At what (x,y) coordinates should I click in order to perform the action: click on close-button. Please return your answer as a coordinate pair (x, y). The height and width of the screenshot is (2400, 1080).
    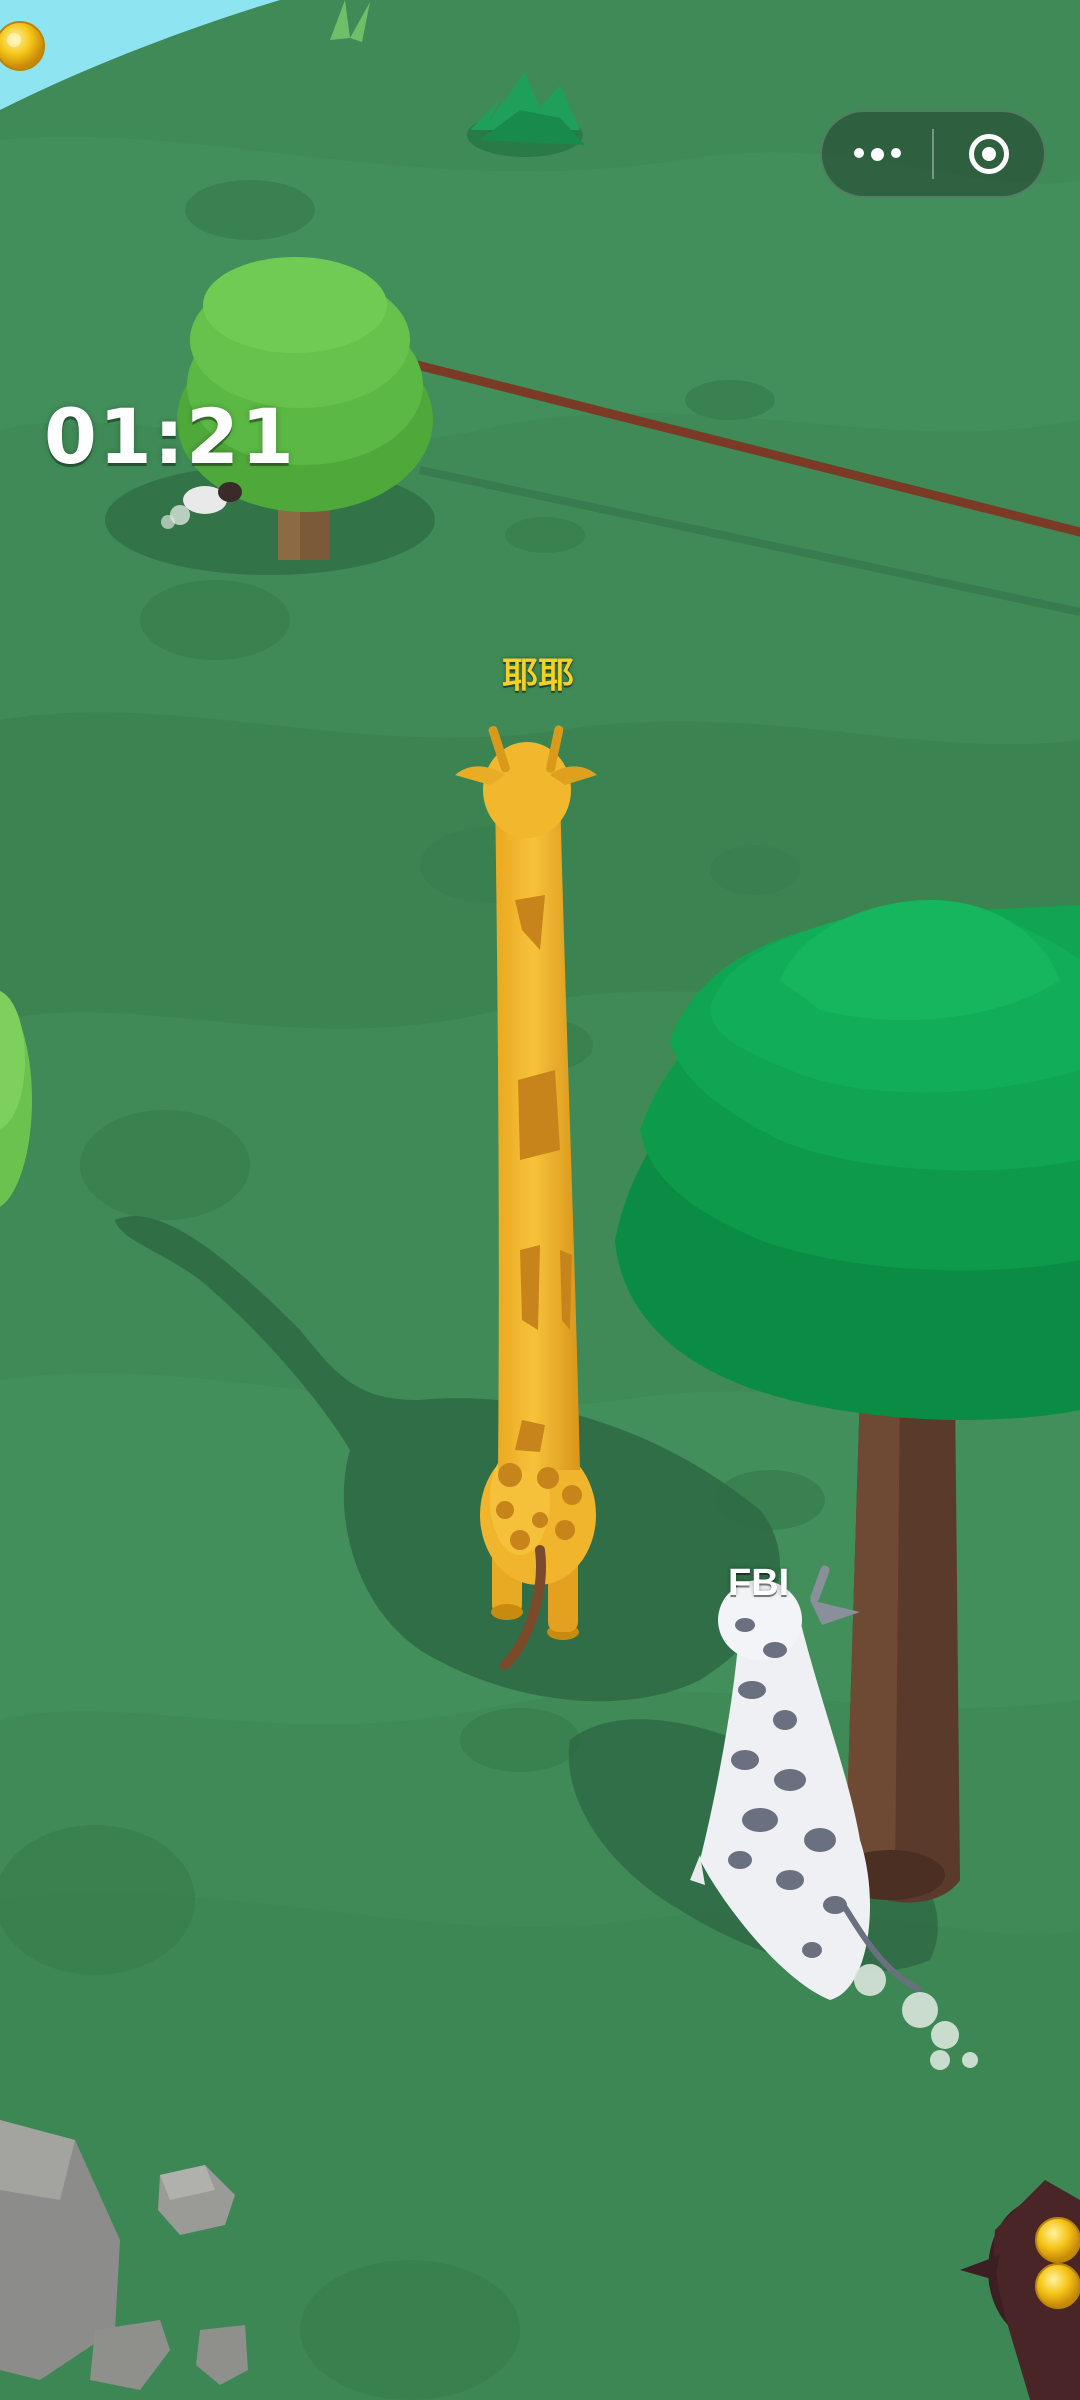
    Looking at the image, I should click on (989, 154).